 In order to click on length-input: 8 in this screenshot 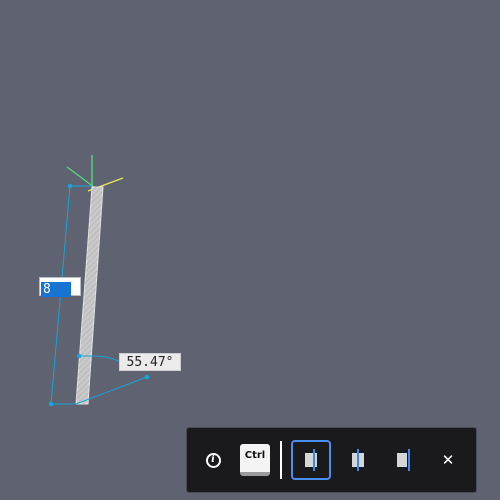, I will do `click(60, 287)`.